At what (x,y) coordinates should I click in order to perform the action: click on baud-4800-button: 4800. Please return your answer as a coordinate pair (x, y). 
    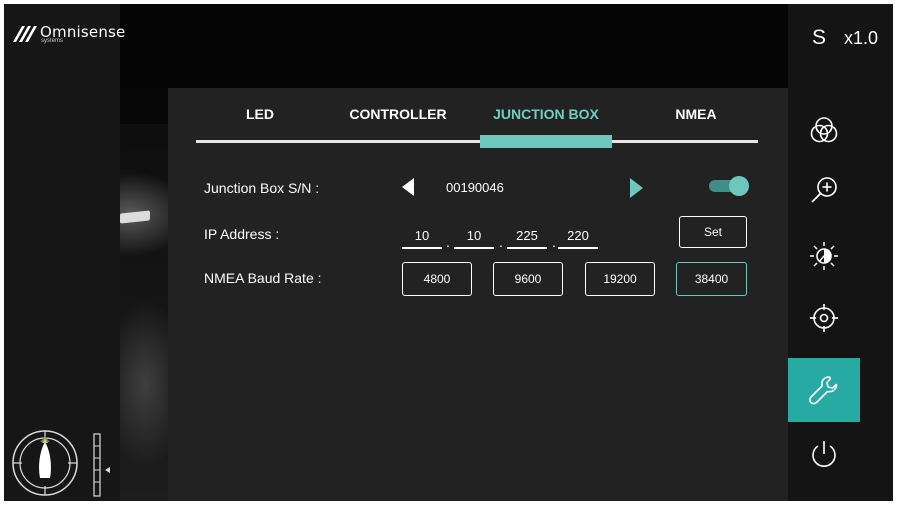
    Looking at the image, I should click on (437, 279).